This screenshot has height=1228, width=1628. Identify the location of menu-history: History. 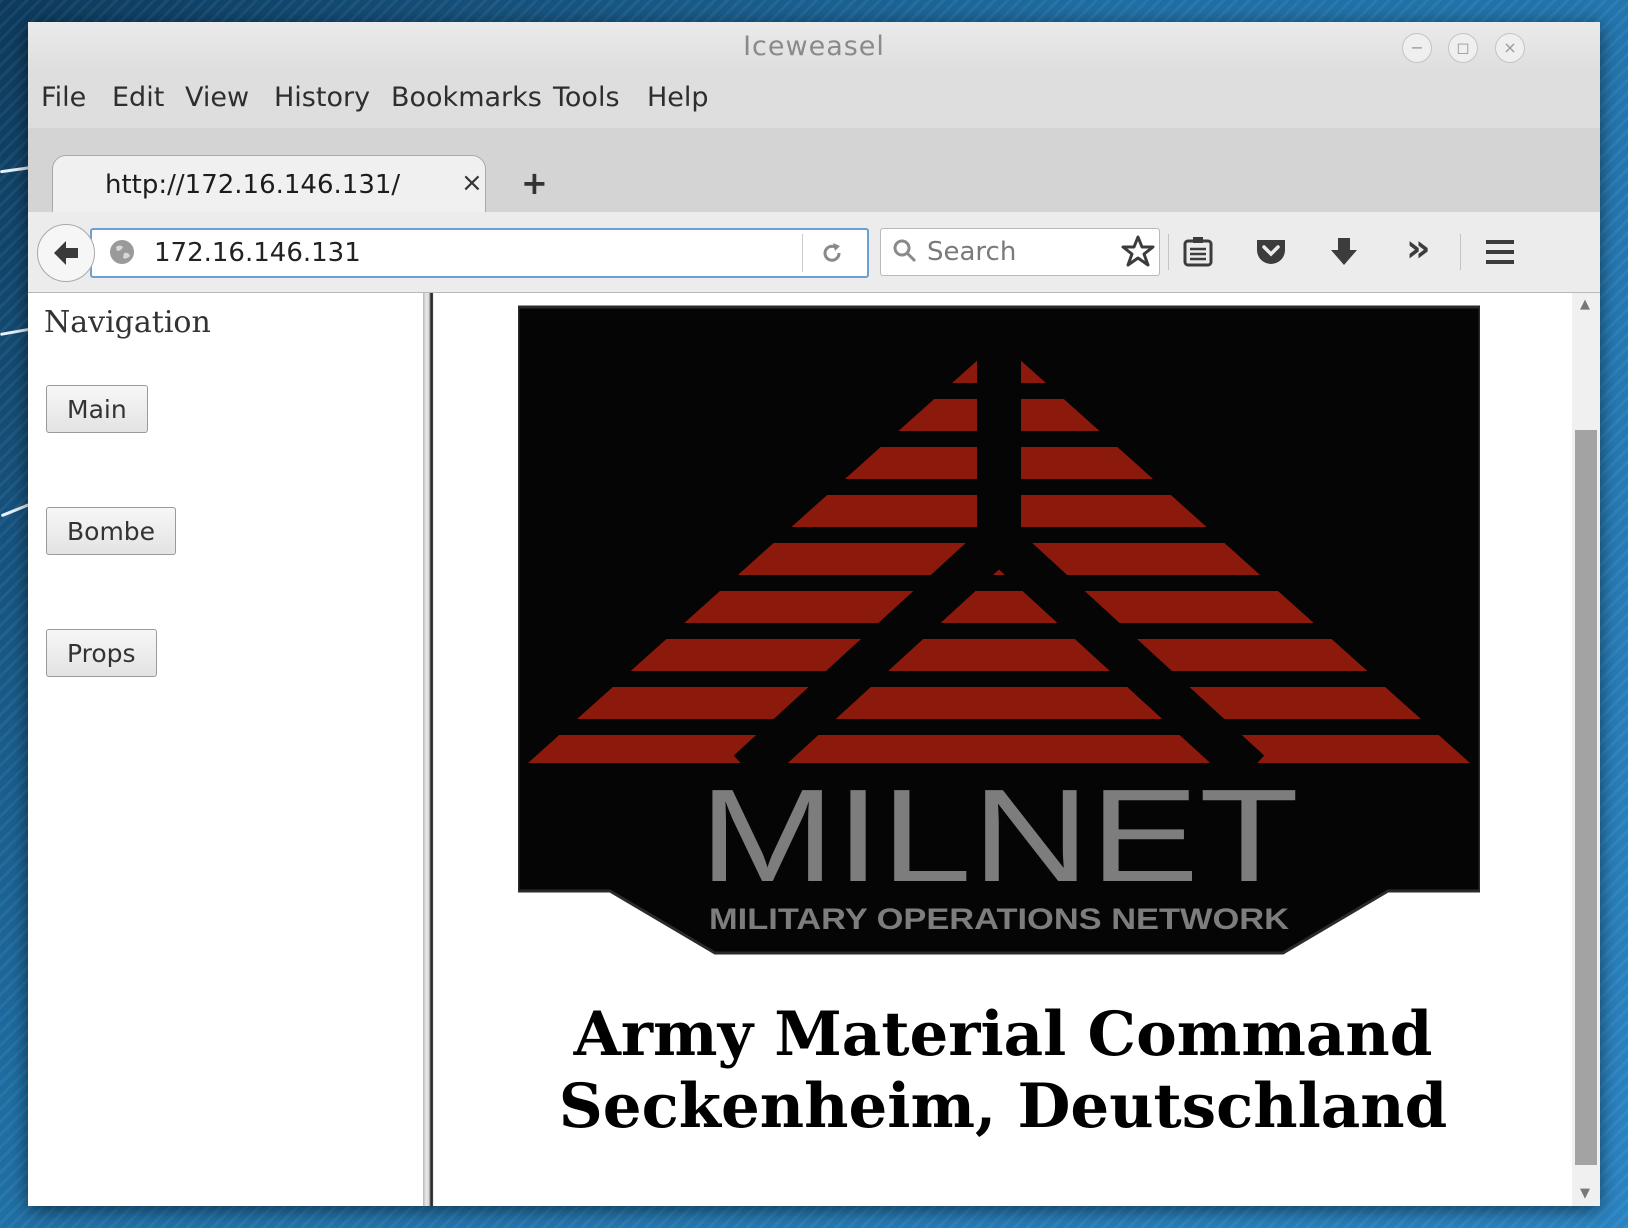
(322, 97).